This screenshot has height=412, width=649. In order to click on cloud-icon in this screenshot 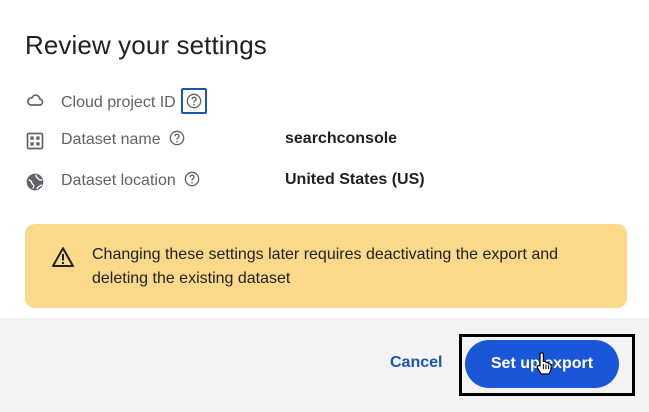, I will do `click(35, 100)`.